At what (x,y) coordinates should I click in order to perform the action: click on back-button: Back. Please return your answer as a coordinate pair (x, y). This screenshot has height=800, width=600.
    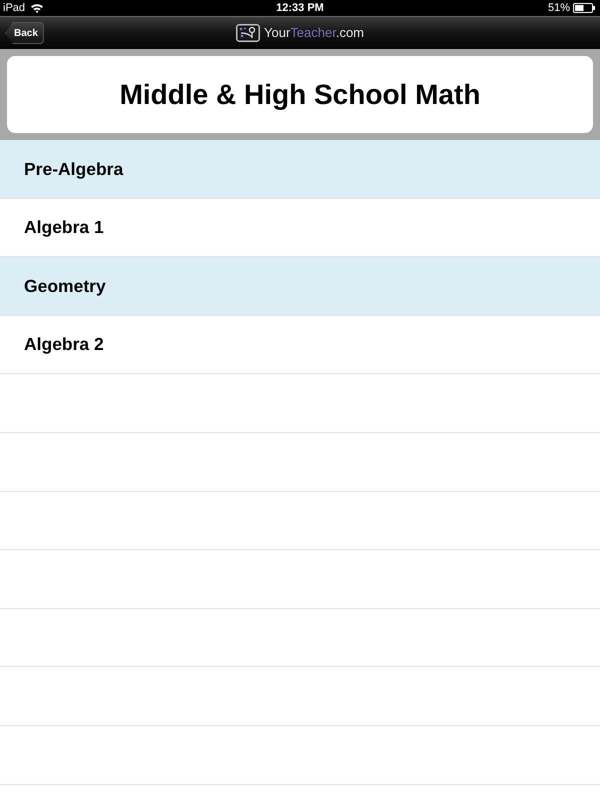
    Looking at the image, I should click on (24, 33).